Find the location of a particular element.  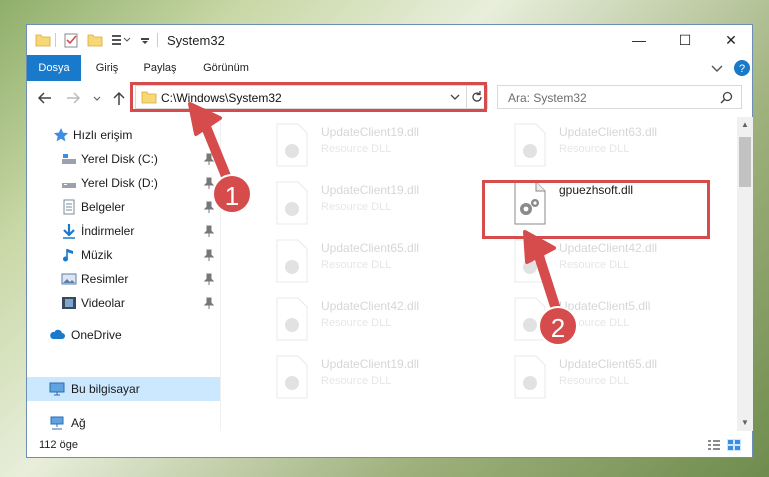

search-placeholder: Ara: System32 is located at coordinates (547, 98).